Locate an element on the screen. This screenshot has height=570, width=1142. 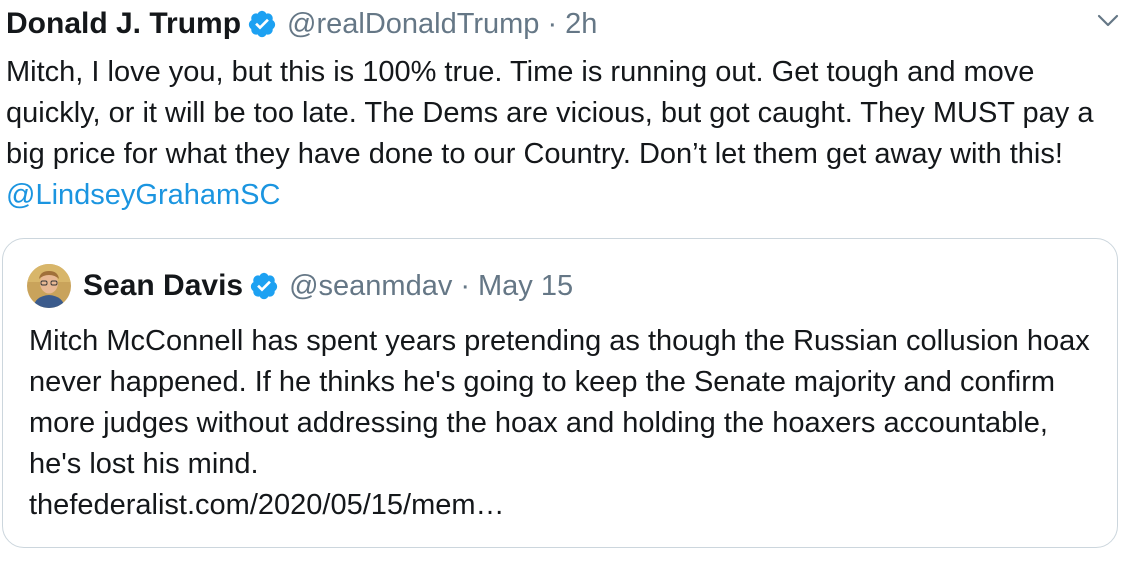
quoted-author-handle: @seanmdav is located at coordinates (370, 286).